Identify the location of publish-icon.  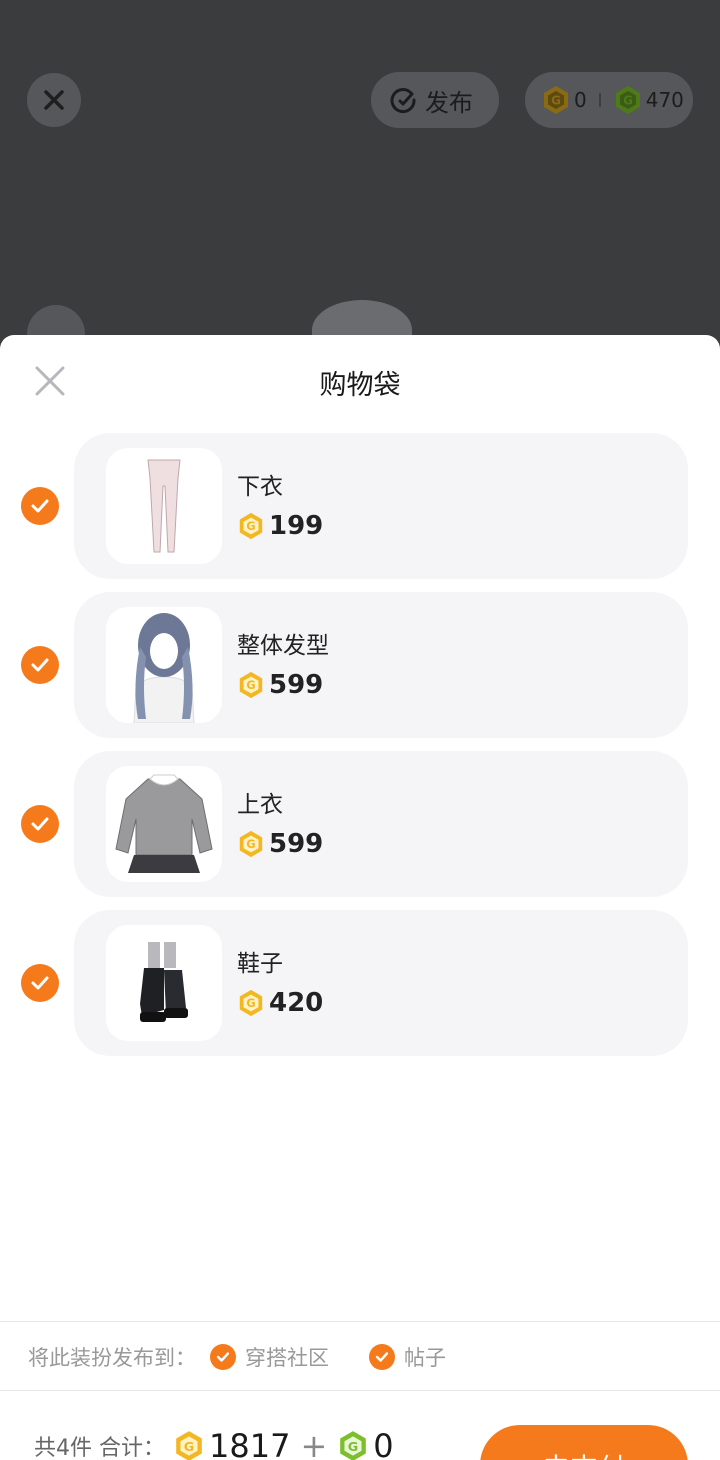
(403, 101).